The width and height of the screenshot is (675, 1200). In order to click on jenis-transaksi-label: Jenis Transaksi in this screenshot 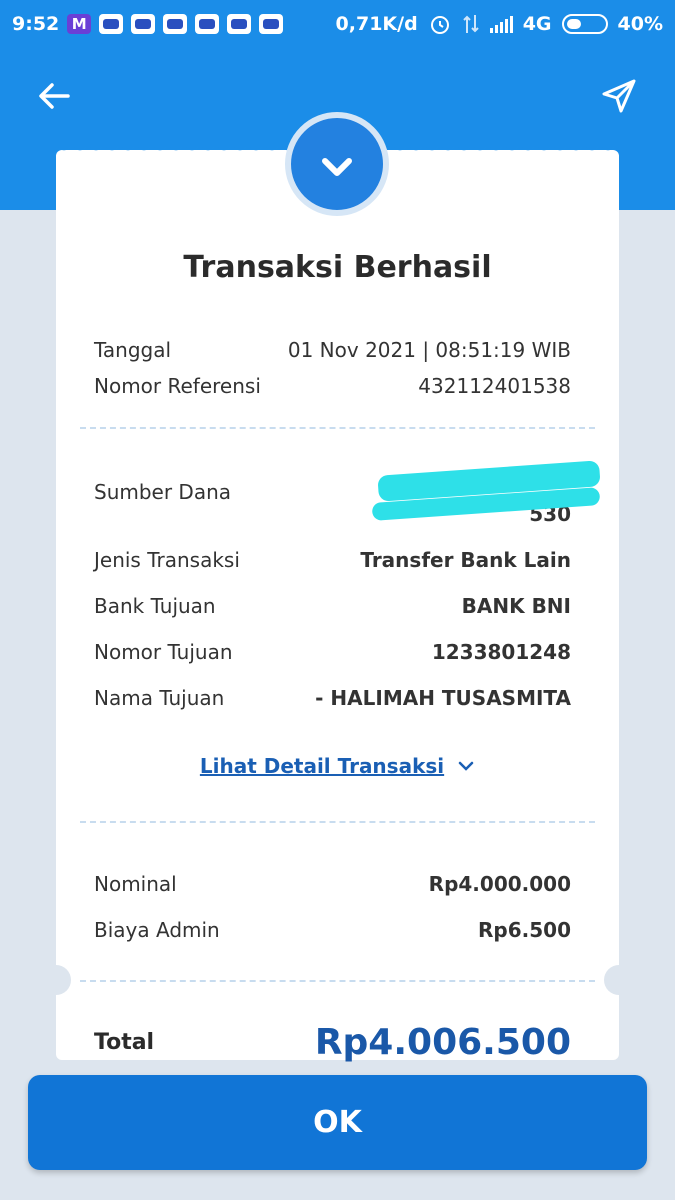, I will do `click(167, 560)`.